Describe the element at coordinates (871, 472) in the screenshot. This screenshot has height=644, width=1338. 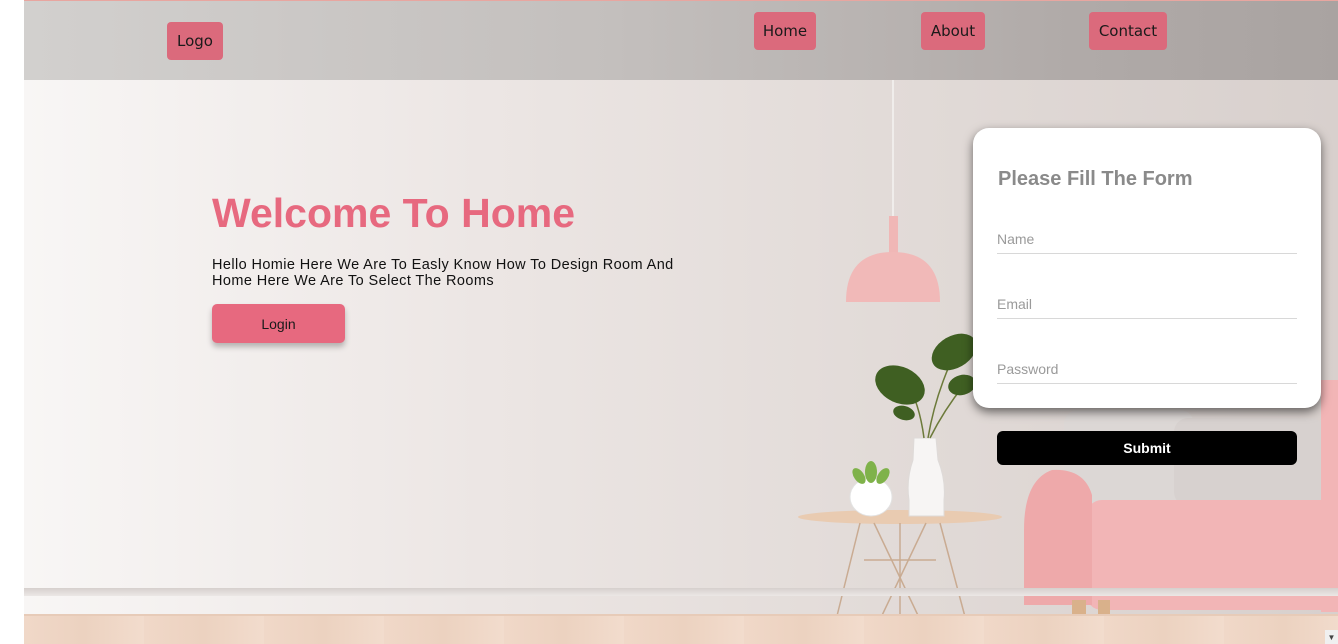
I see `succulent` at that location.